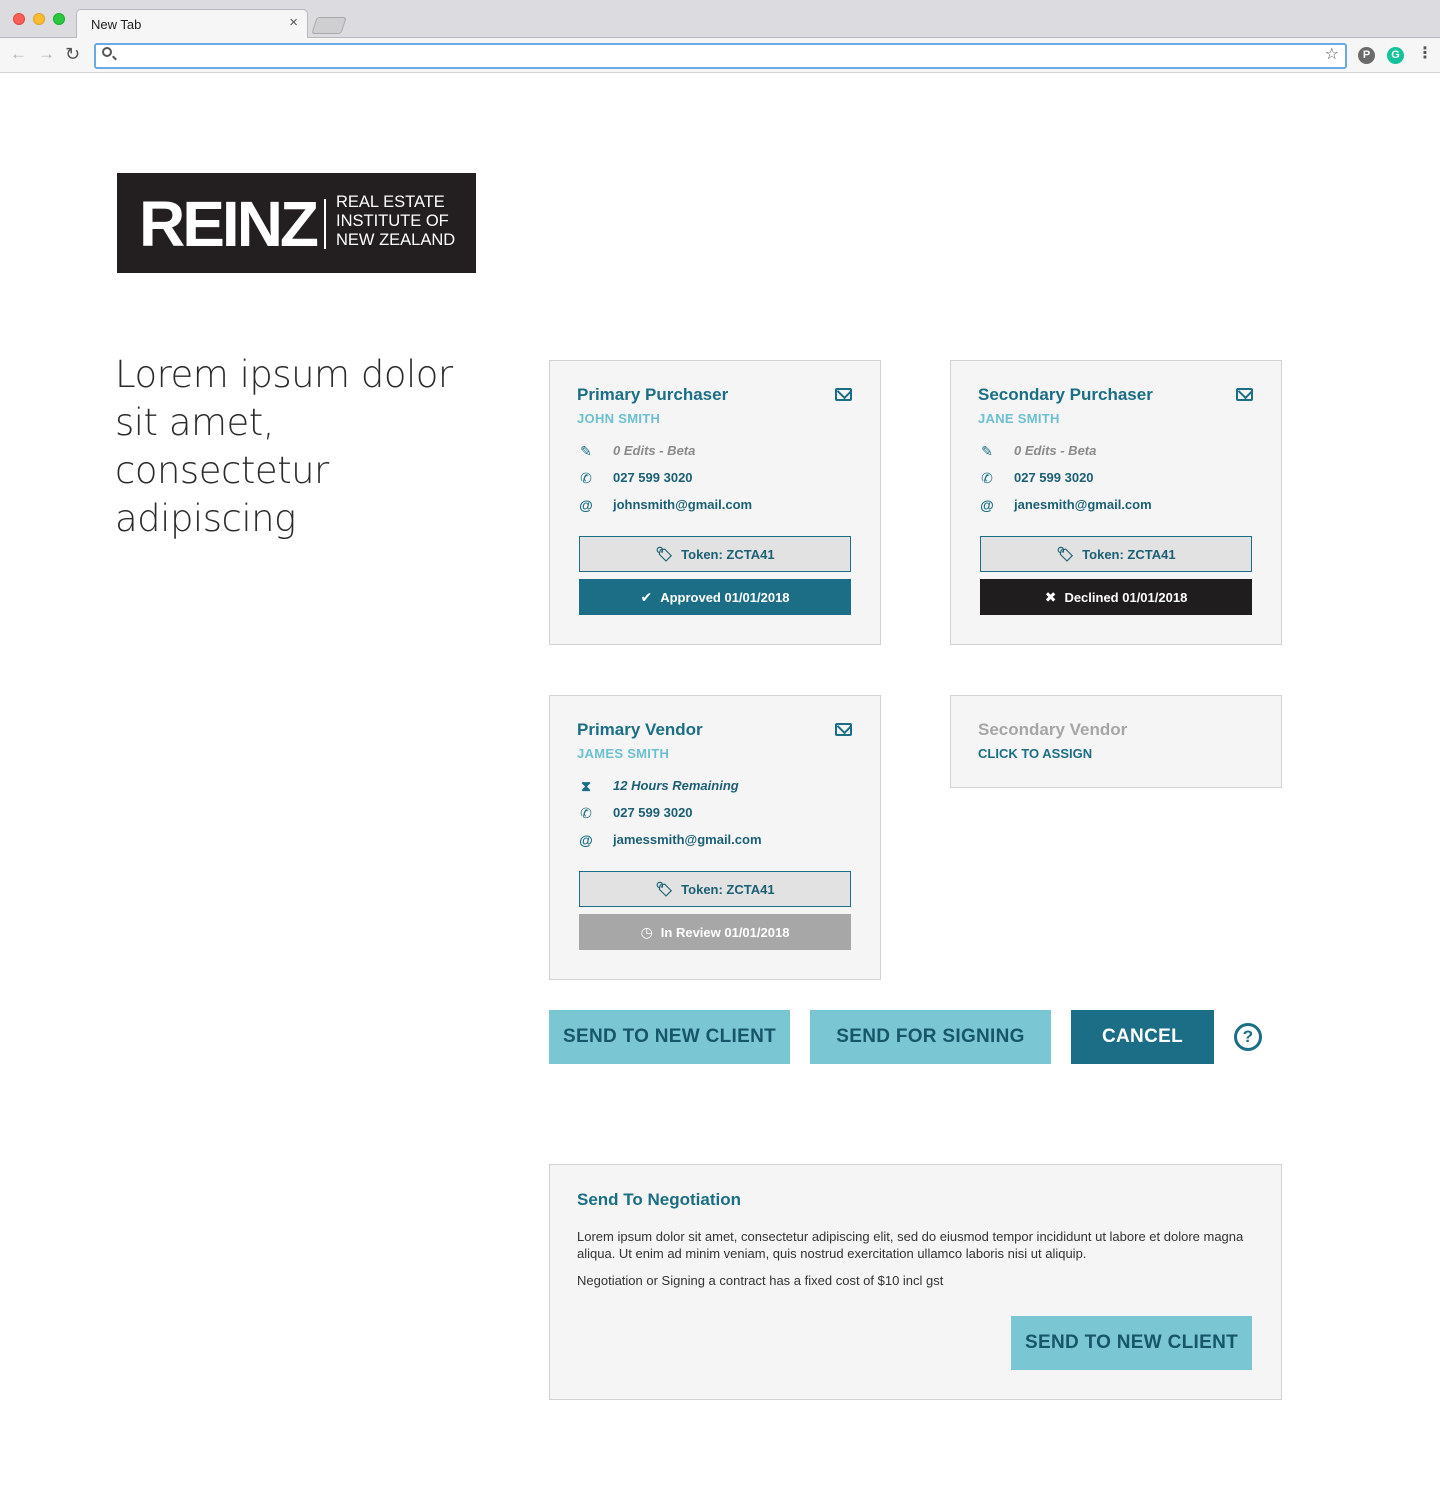  I want to click on search-icon, so click(107, 52).